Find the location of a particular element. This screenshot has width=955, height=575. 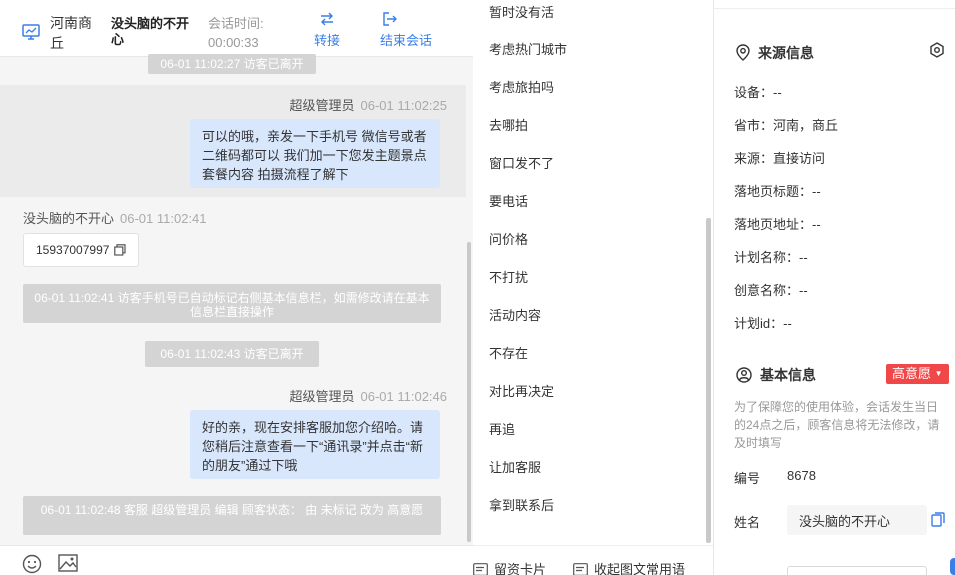

phrases-icon is located at coordinates (580, 569).